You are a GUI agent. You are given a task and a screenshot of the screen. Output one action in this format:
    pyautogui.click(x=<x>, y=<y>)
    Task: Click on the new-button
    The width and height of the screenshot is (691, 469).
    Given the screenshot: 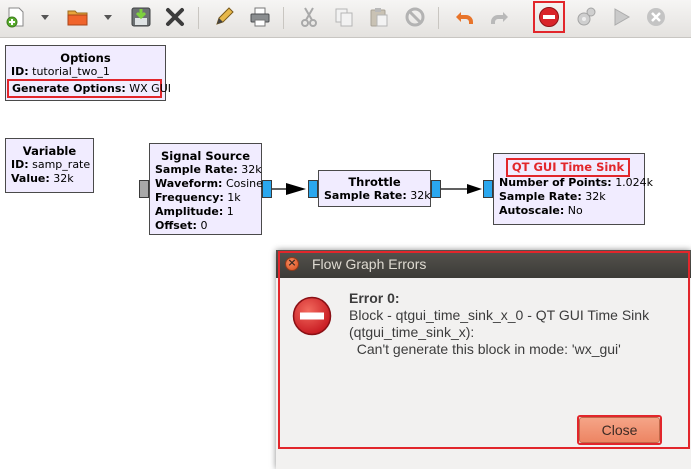 What is the action you would take?
    pyautogui.click(x=16, y=17)
    